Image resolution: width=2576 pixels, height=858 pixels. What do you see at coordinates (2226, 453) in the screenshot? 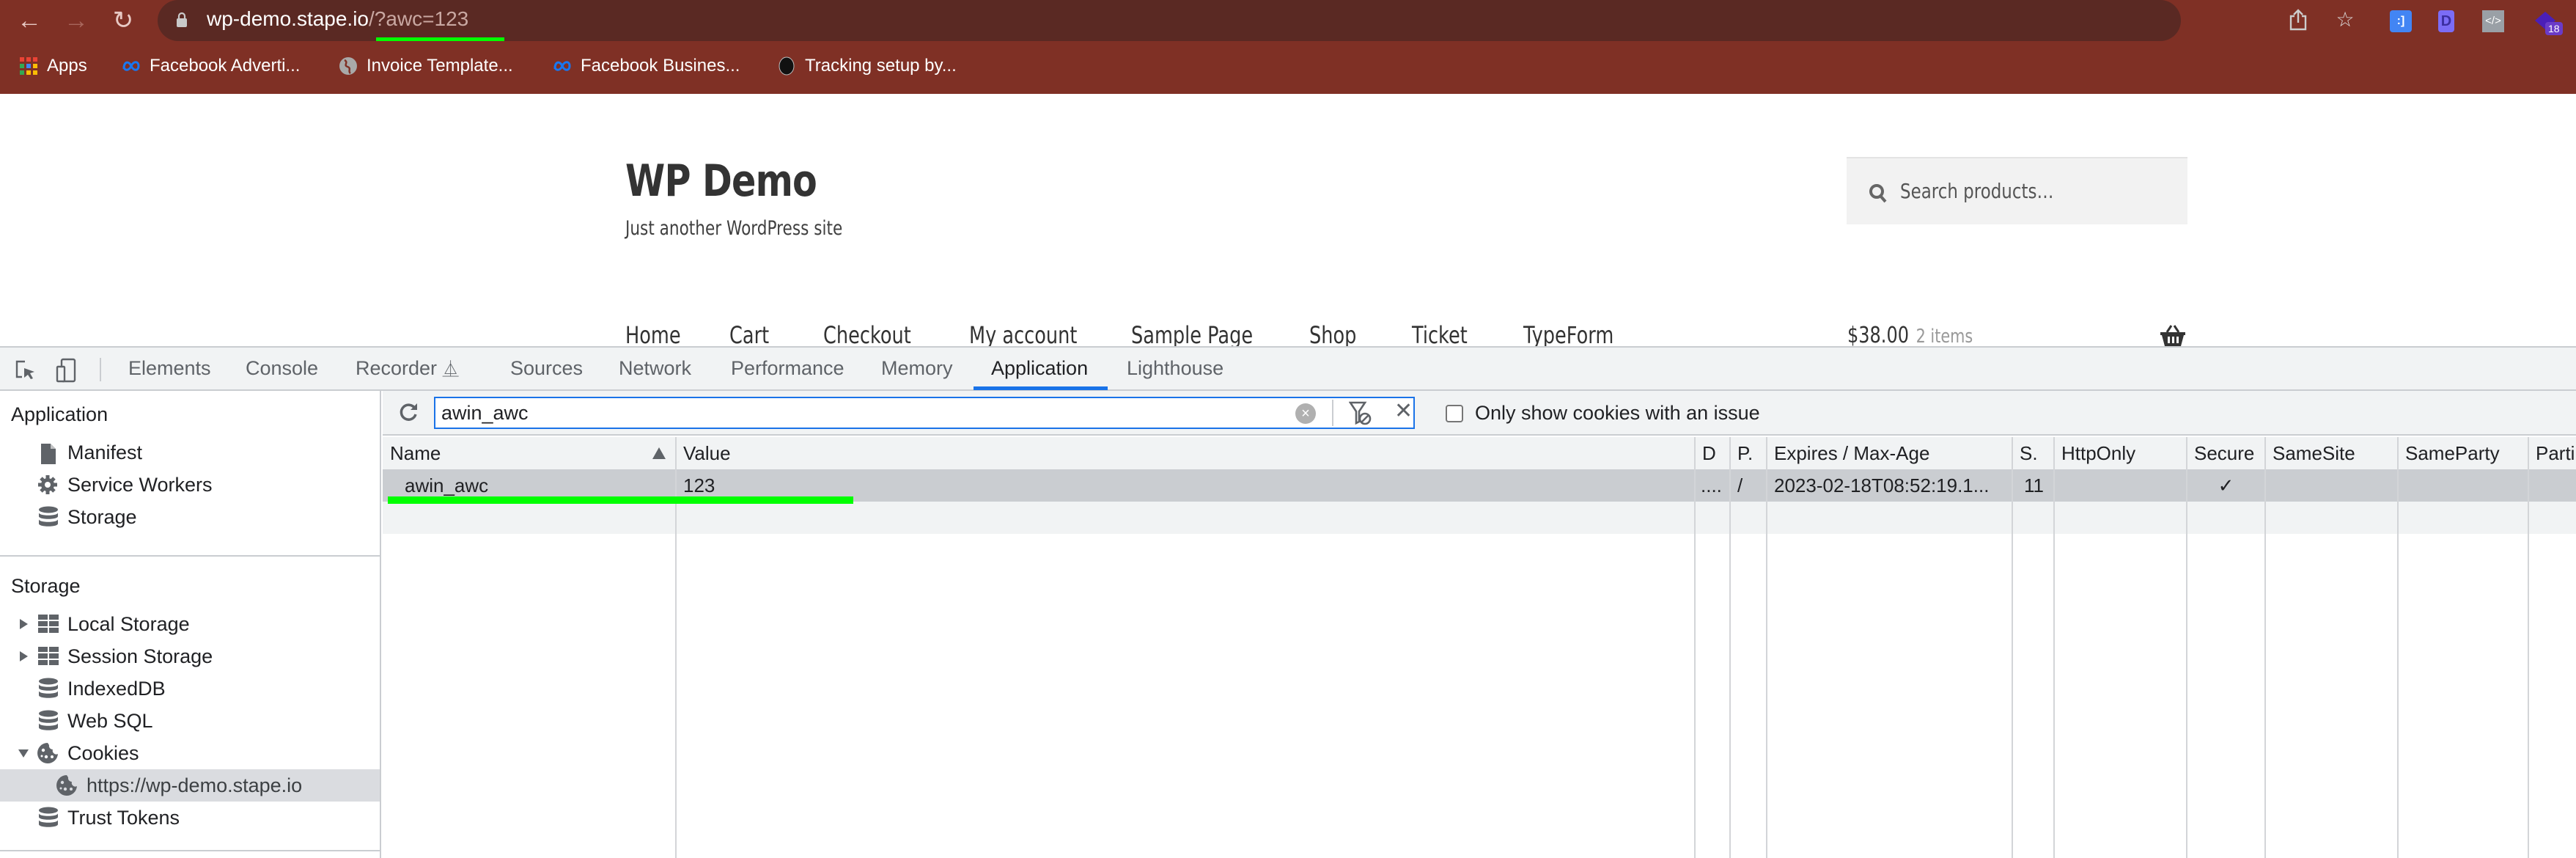
I see `column-header-secure: Secure` at bounding box center [2226, 453].